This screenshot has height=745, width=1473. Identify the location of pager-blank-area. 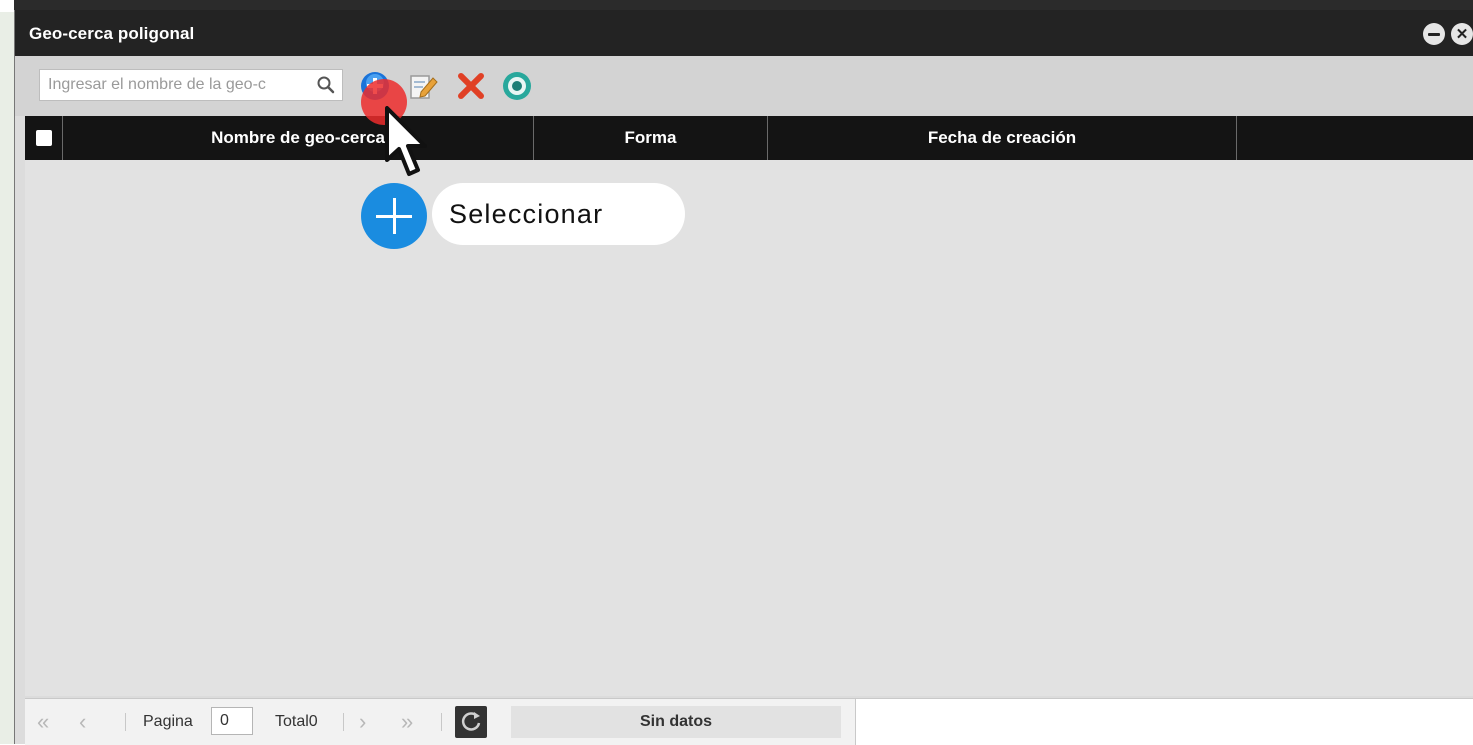
(1164, 722).